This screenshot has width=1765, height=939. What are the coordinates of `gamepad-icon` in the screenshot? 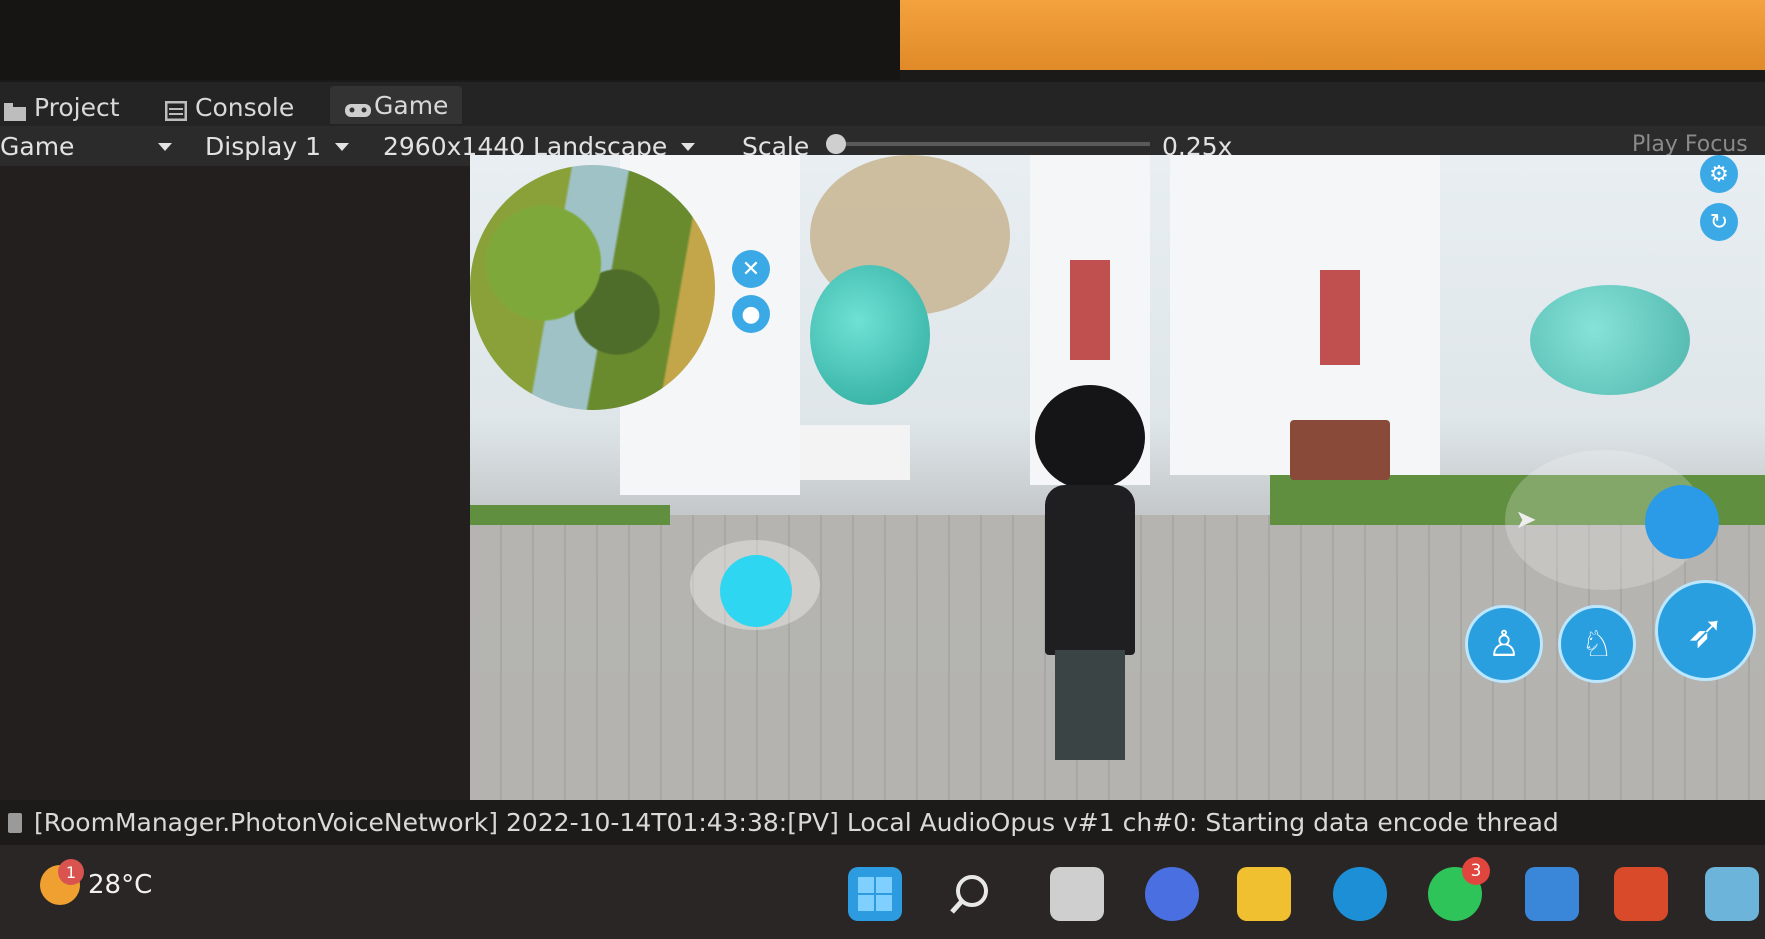 It's located at (357, 106).